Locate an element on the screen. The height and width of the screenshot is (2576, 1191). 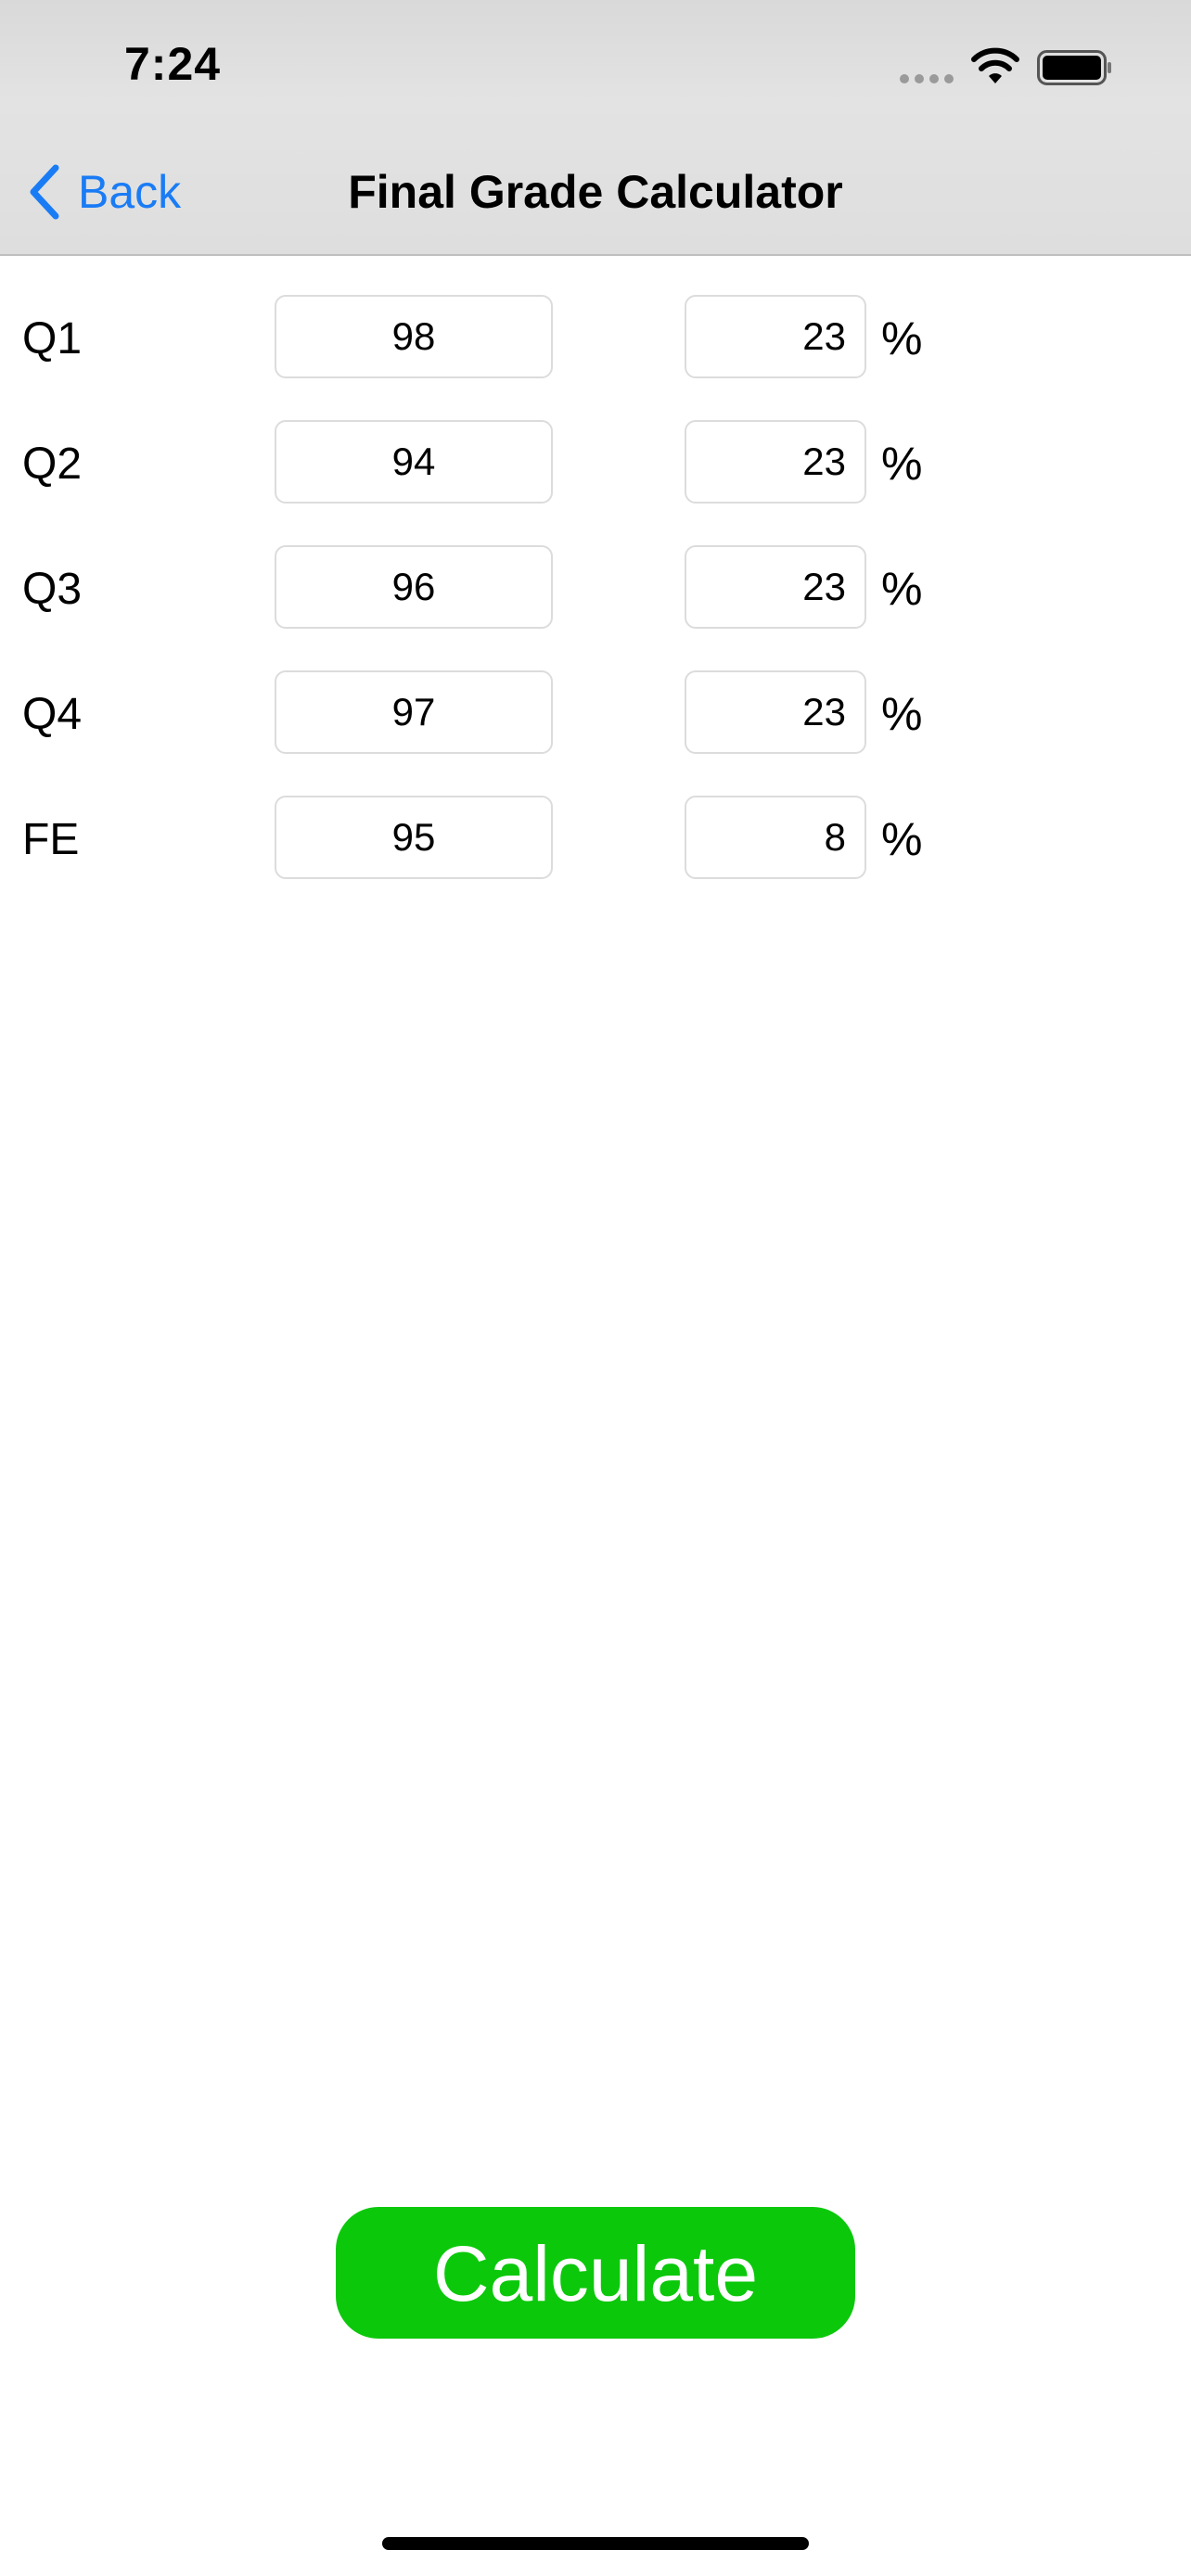
grade-row-fe: FE % is located at coordinates (595, 839).